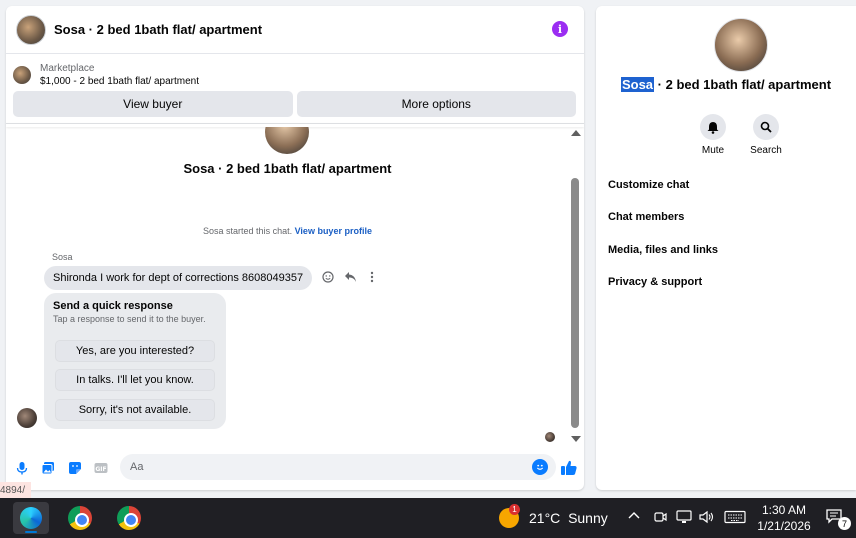 The image size is (856, 538). What do you see at coordinates (735, 518) in the screenshot?
I see `keyboard-icon` at bounding box center [735, 518].